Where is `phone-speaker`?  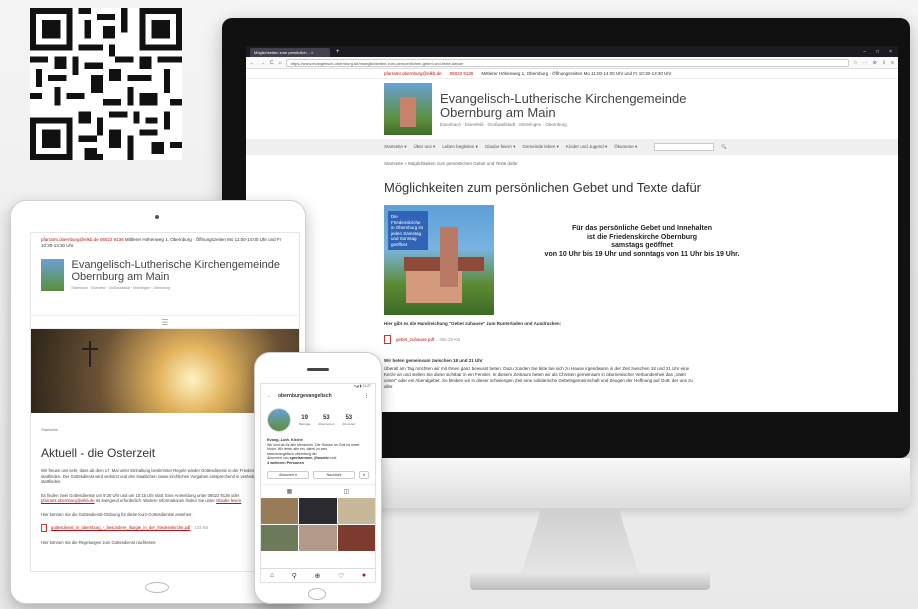 phone-speaker is located at coordinates (318, 369).